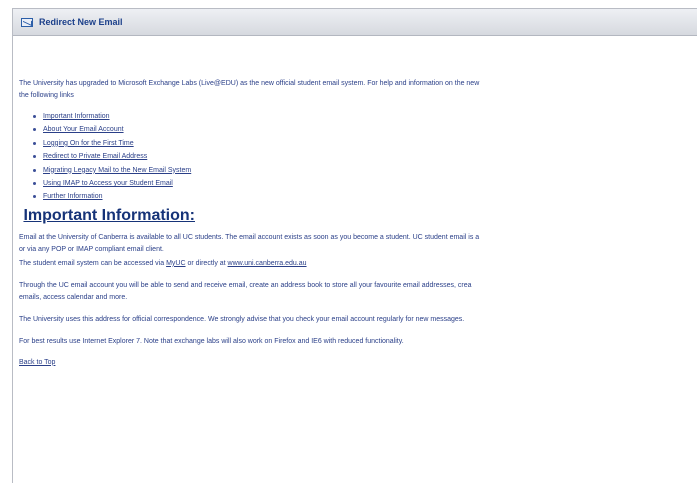  Describe the element at coordinates (355, 22) in the screenshot. I see `panel-header: Redirect New Email` at that location.